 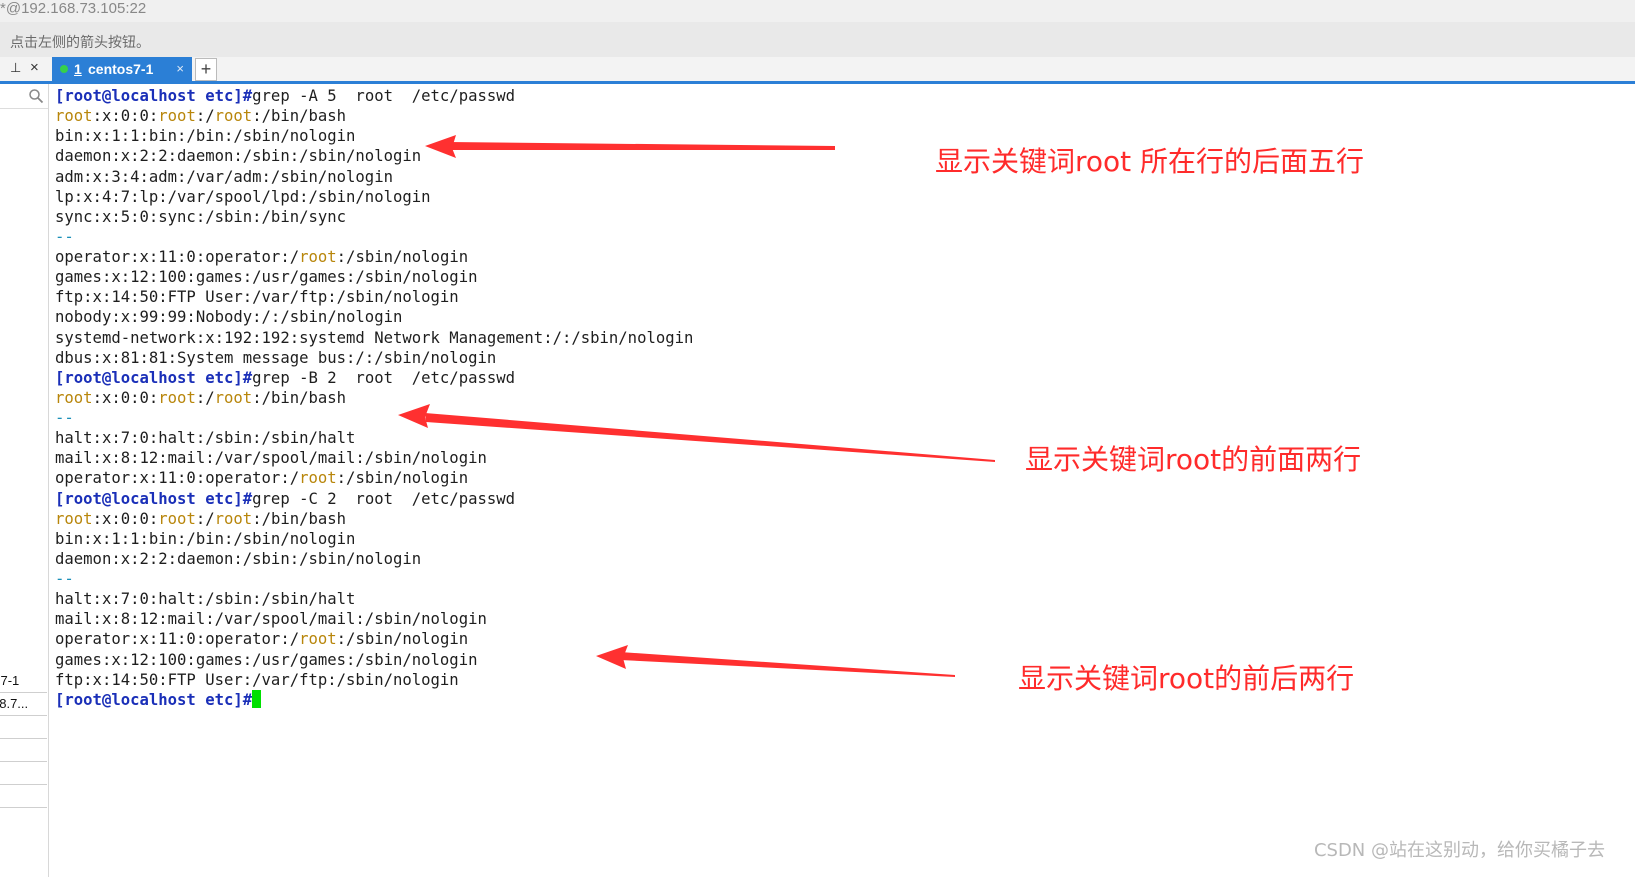 I want to click on tab-number: 1, so click(x=78, y=69).